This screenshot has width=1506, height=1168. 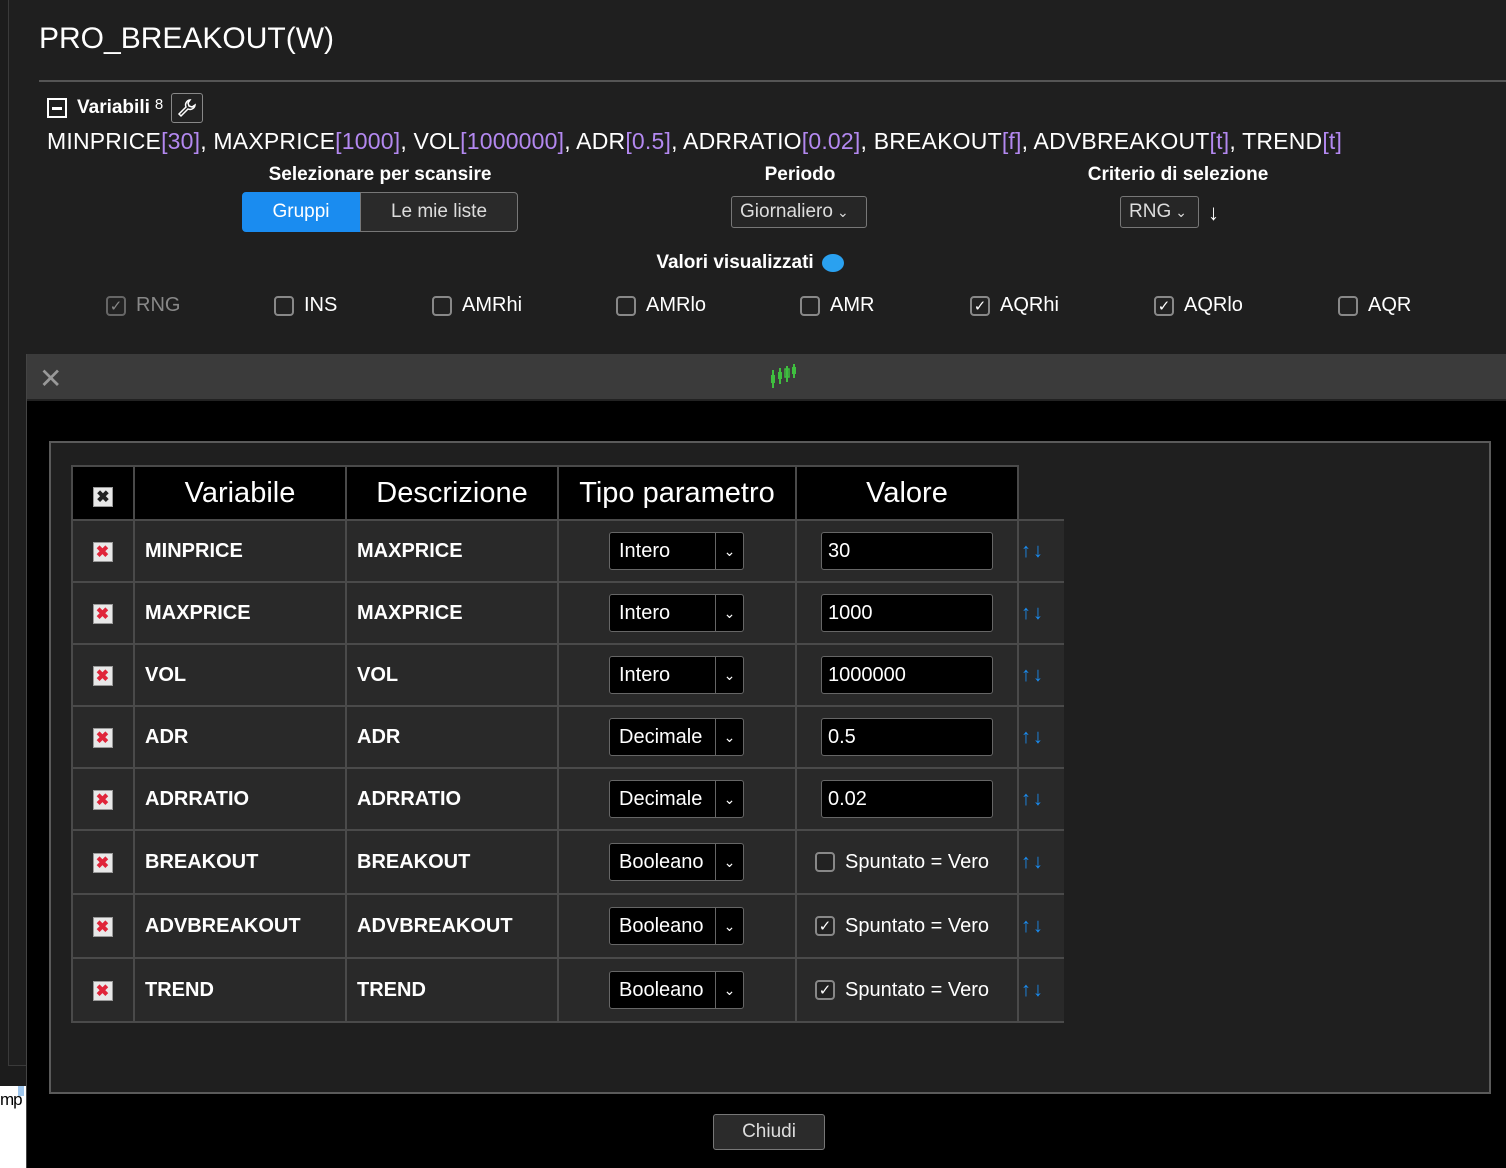 I want to click on sort-down-icon: ↓, so click(x=1213, y=213).